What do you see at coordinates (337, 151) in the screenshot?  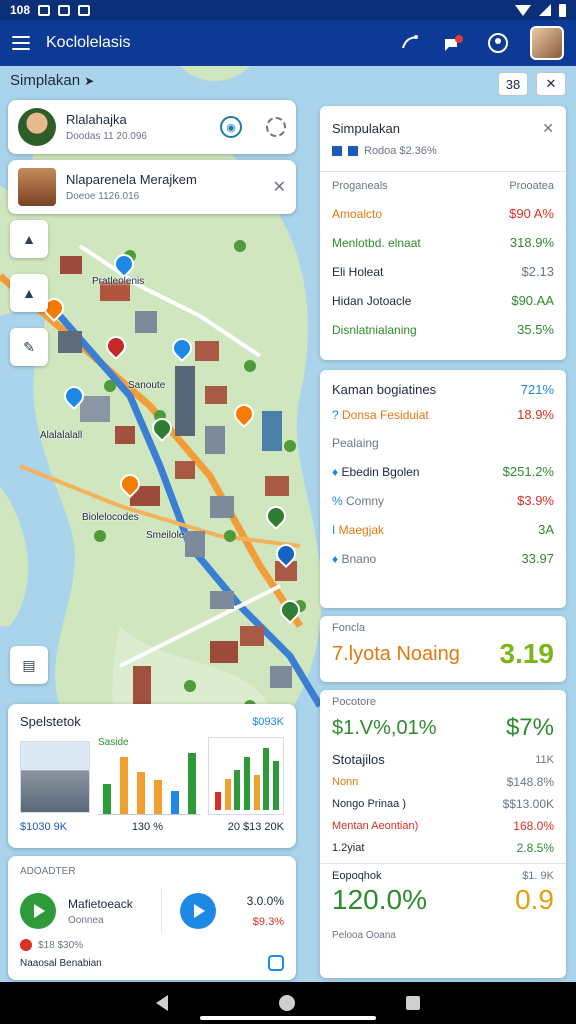 I see `legend-swatch` at bounding box center [337, 151].